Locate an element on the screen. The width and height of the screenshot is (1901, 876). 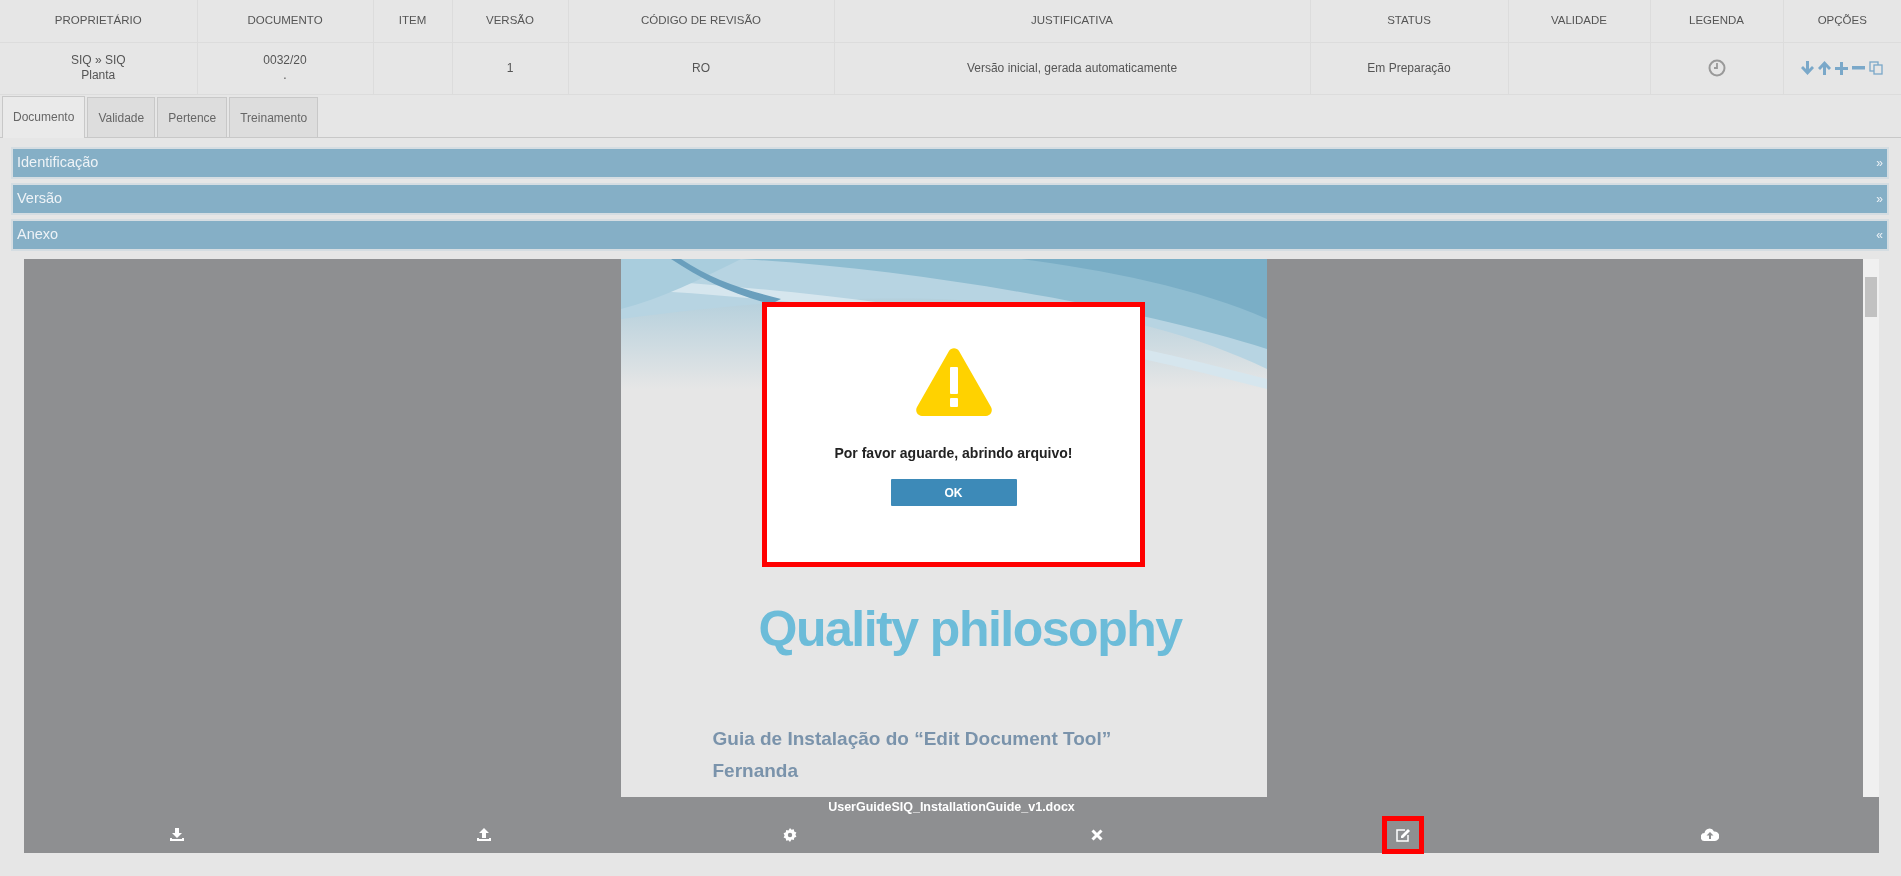
column-header: PROPRIETÁRIO is located at coordinates (98, 21).